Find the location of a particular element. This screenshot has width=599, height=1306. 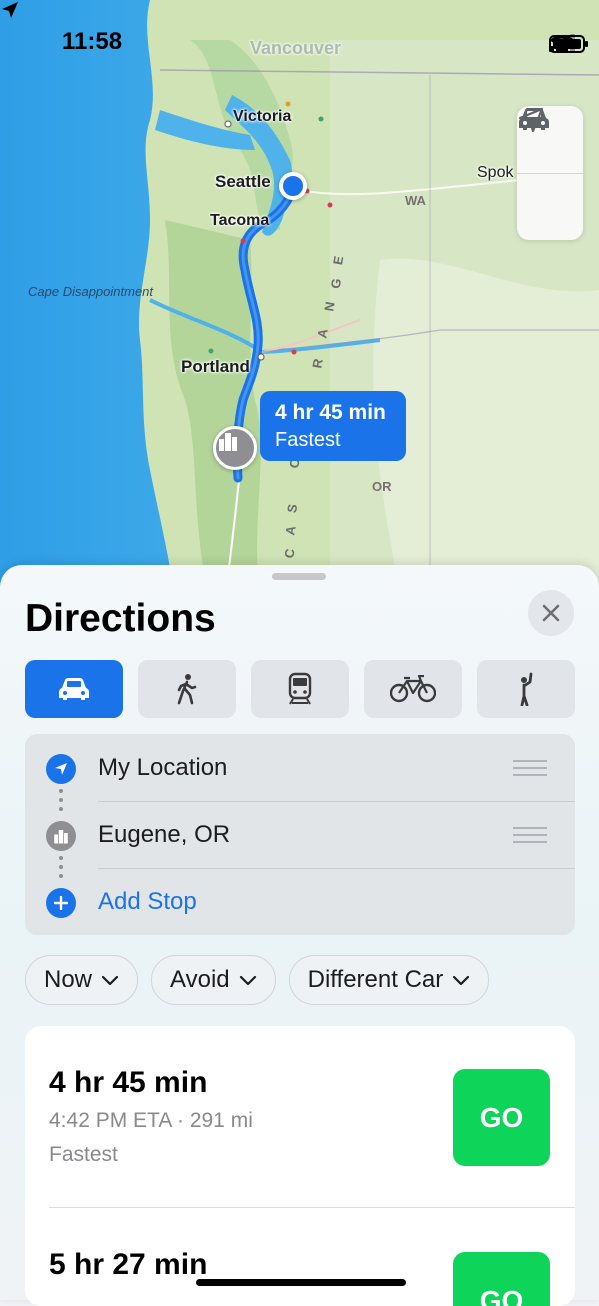

stop-destination-row: Eugene, OR is located at coordinates (300, 834).